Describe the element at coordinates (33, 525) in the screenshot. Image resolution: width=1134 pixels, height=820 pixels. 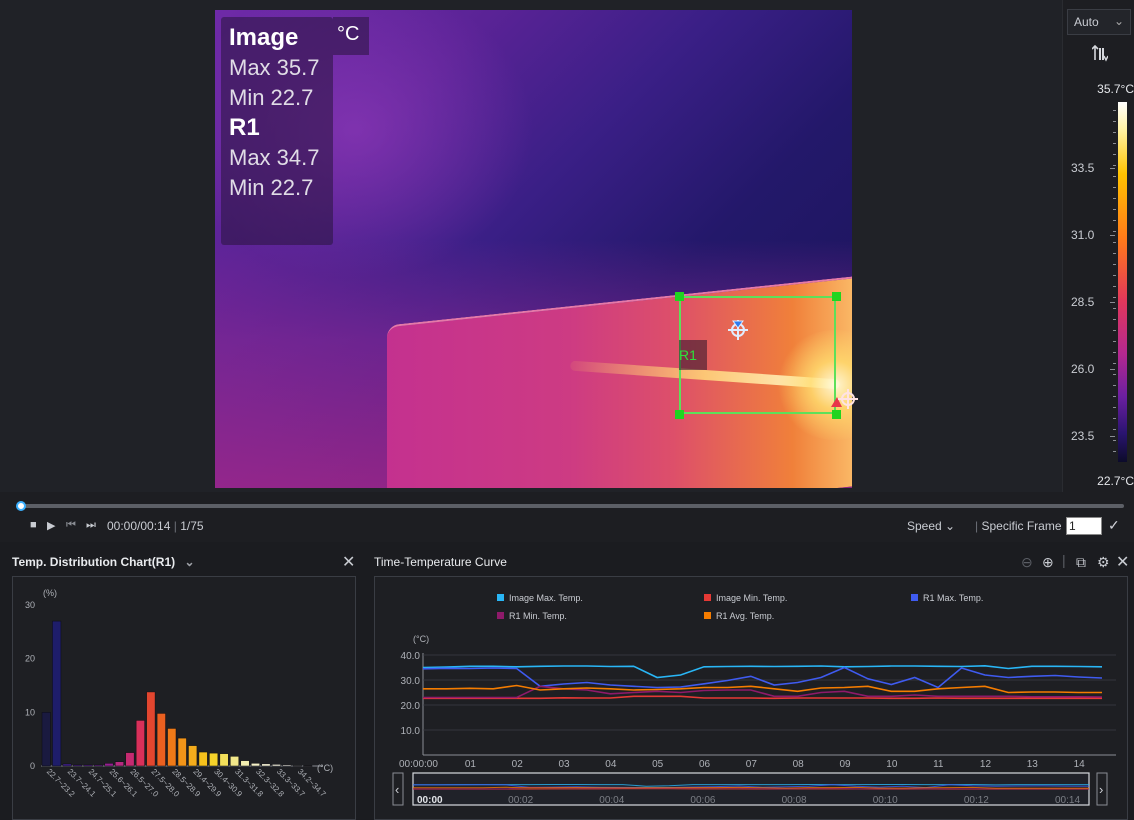
I see `stop-icon: ■` at that location.